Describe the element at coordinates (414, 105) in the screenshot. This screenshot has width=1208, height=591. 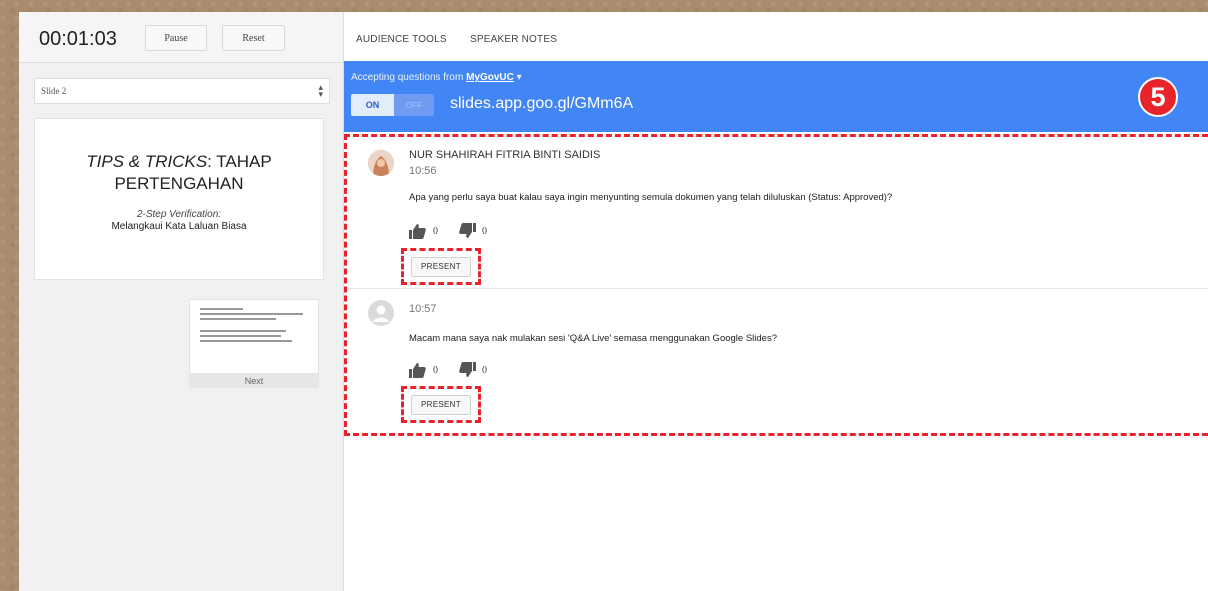
I see `toggle-off: OFF` at that location.